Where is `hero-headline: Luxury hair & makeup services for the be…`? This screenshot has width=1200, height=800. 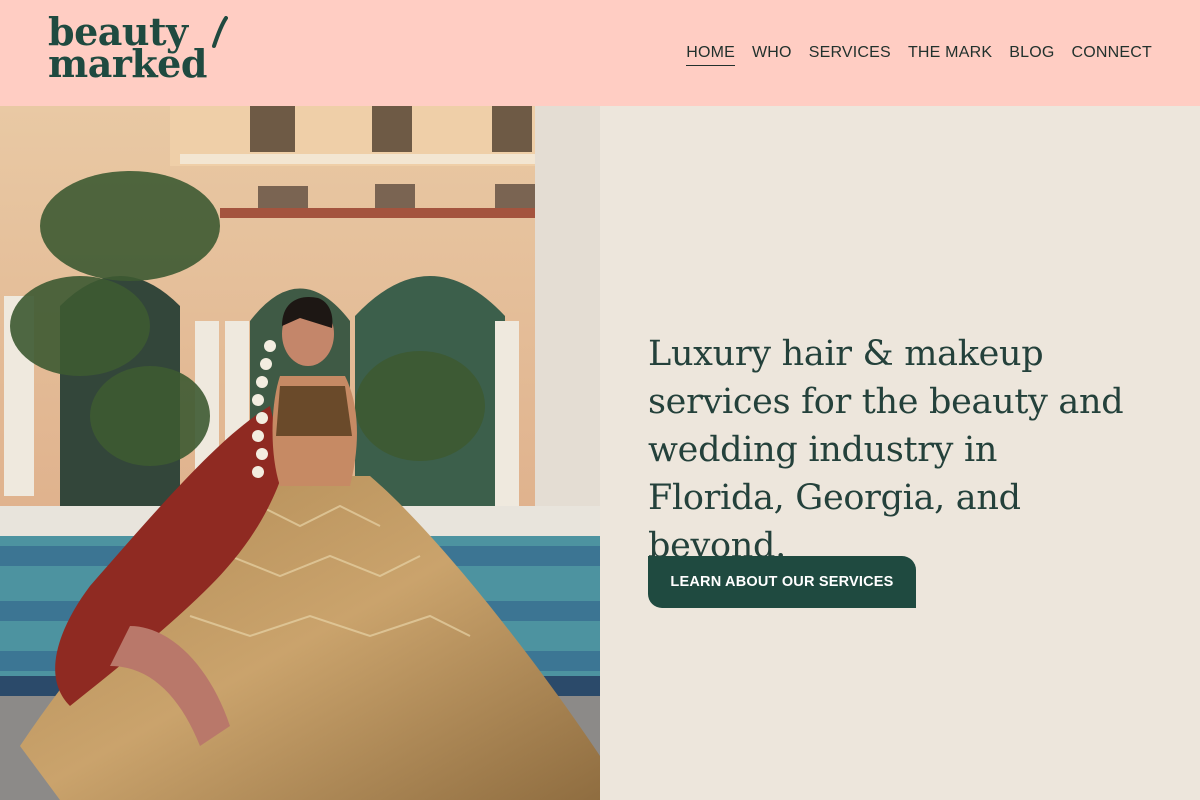 hero-headline: Luxury hair & makeup services for the be… is located at coordinates (886, 450).